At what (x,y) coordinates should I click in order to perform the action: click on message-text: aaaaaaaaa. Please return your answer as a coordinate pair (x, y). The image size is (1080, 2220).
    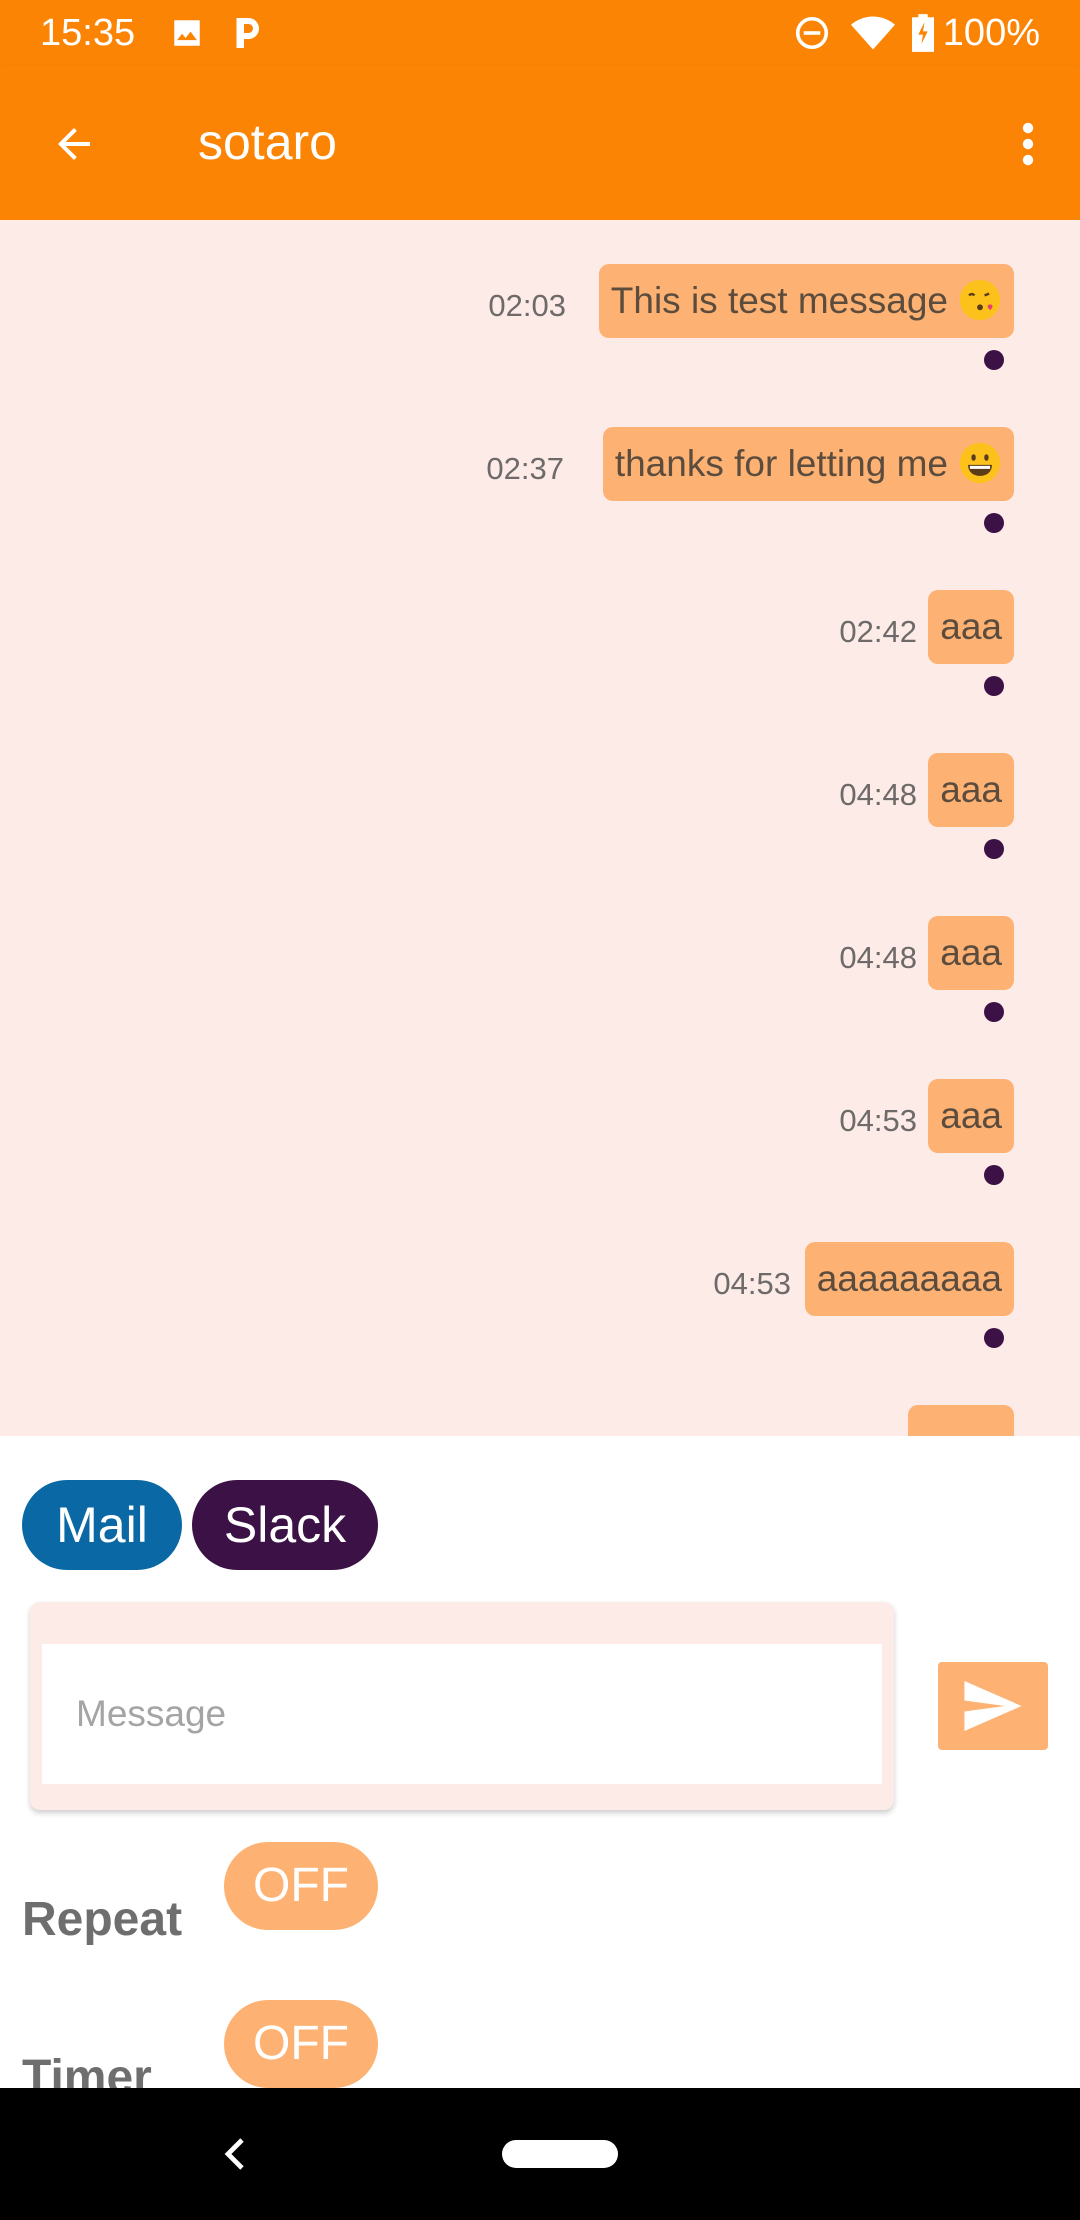
    Looking at the image, I should click on (909, 1278).